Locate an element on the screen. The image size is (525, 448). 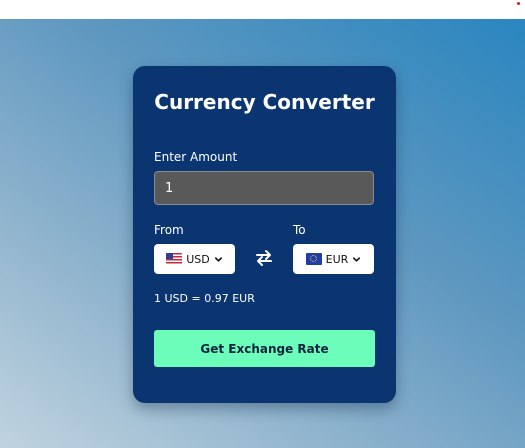
from-label: From is located at coordinates (169, 230).